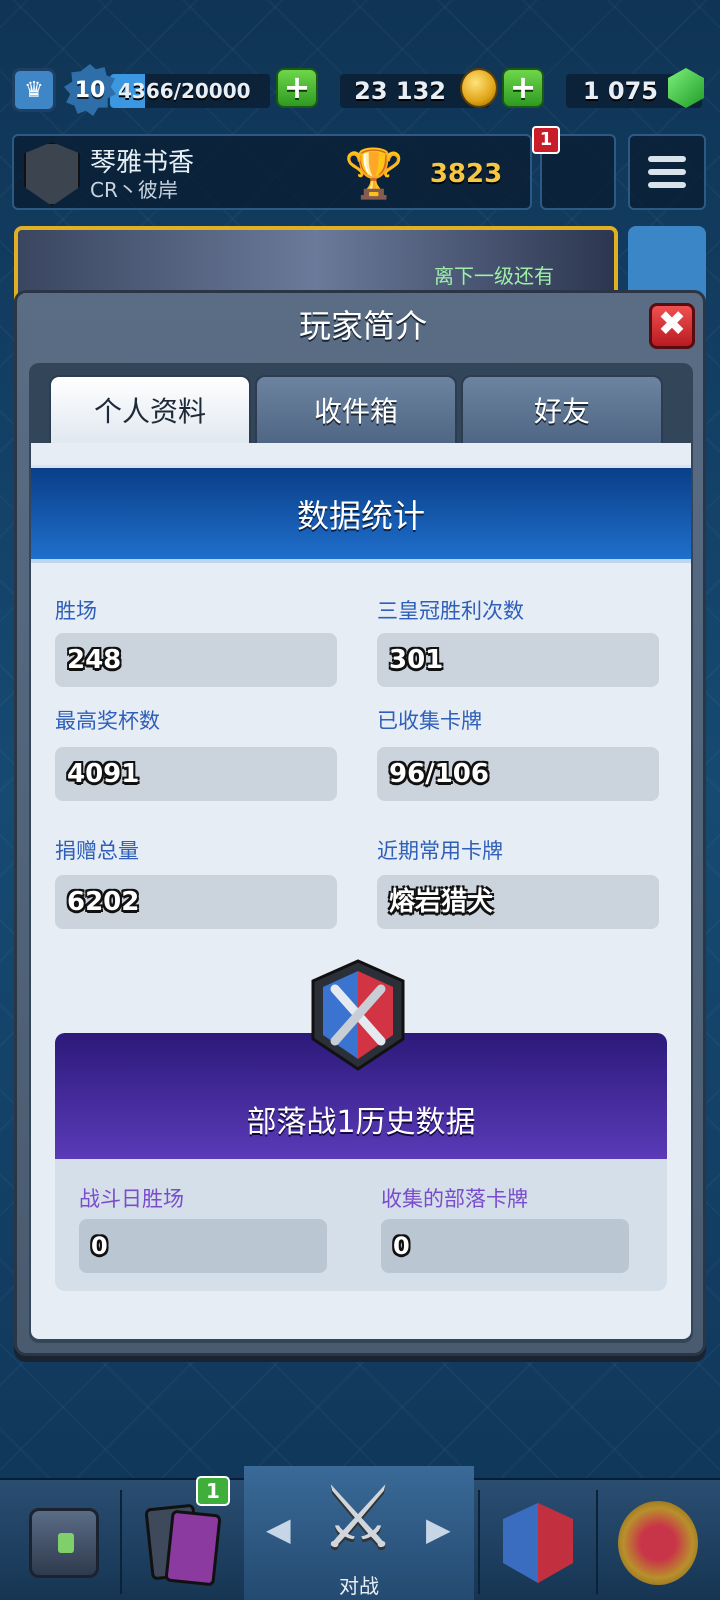 This screenshot has width=720, height=1600. I want to click on stat-value-cards-found: 96/106, so click(518, 774).